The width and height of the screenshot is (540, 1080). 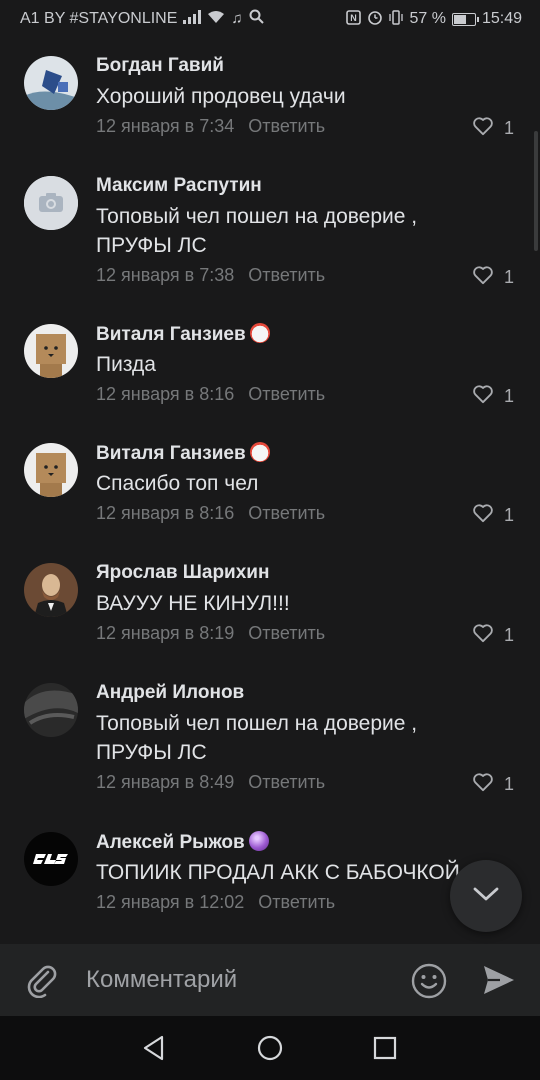 I want to click on comment-input-bar: Комментарий, so click(x=270, y=980).